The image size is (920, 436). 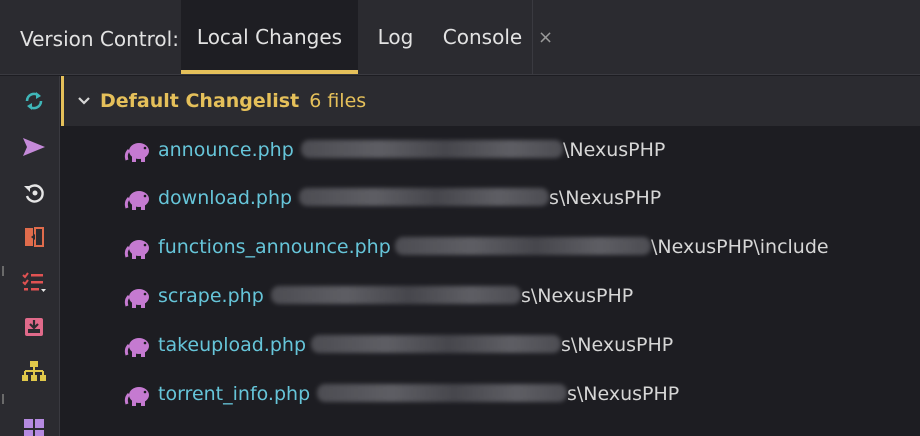 What do you see at coordinates (200, 101) in the screenshot?
I see `changelist-name: Default Changelist` at bounding box center [200, 101].